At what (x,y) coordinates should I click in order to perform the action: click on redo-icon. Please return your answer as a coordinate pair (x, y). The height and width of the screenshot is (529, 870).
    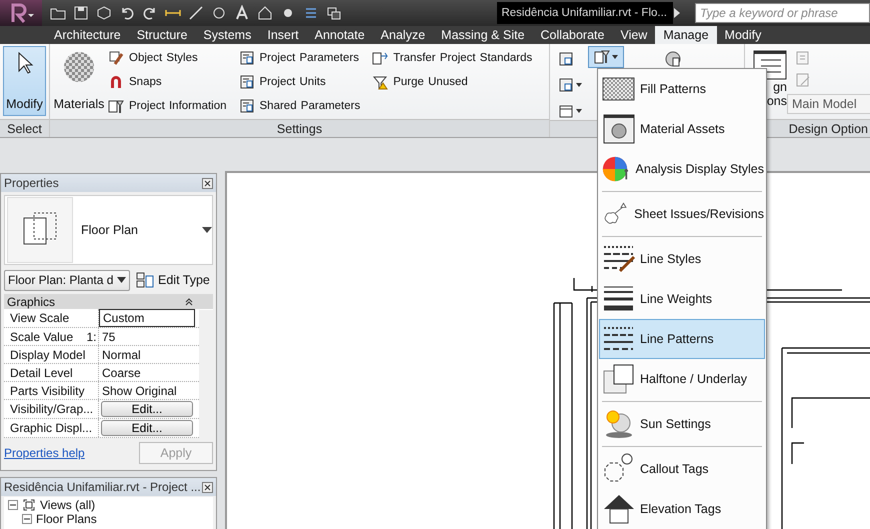
    Looking at the image, I should click on (150, 13).